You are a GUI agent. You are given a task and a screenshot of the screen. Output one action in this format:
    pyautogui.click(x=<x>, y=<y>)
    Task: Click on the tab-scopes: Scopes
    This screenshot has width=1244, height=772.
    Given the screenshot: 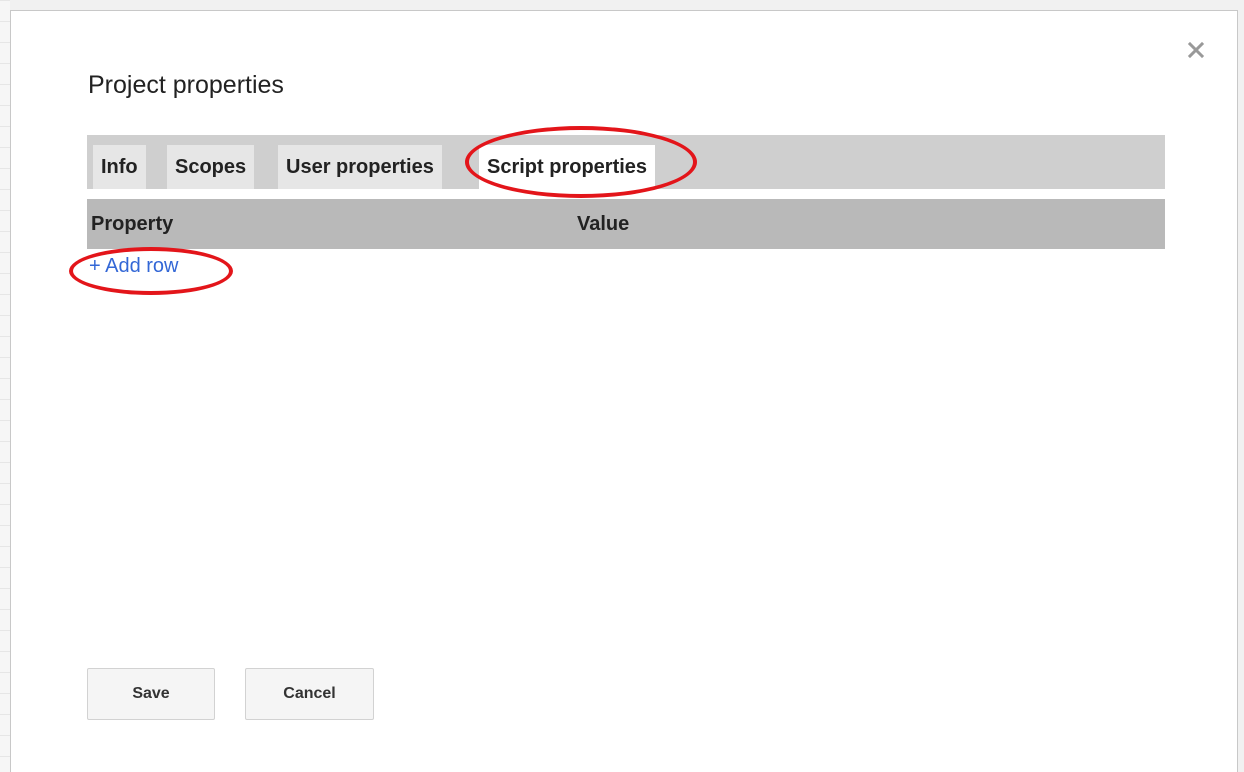 What is the action you would take?
    pyautogui.click(x=211, y=167)
    